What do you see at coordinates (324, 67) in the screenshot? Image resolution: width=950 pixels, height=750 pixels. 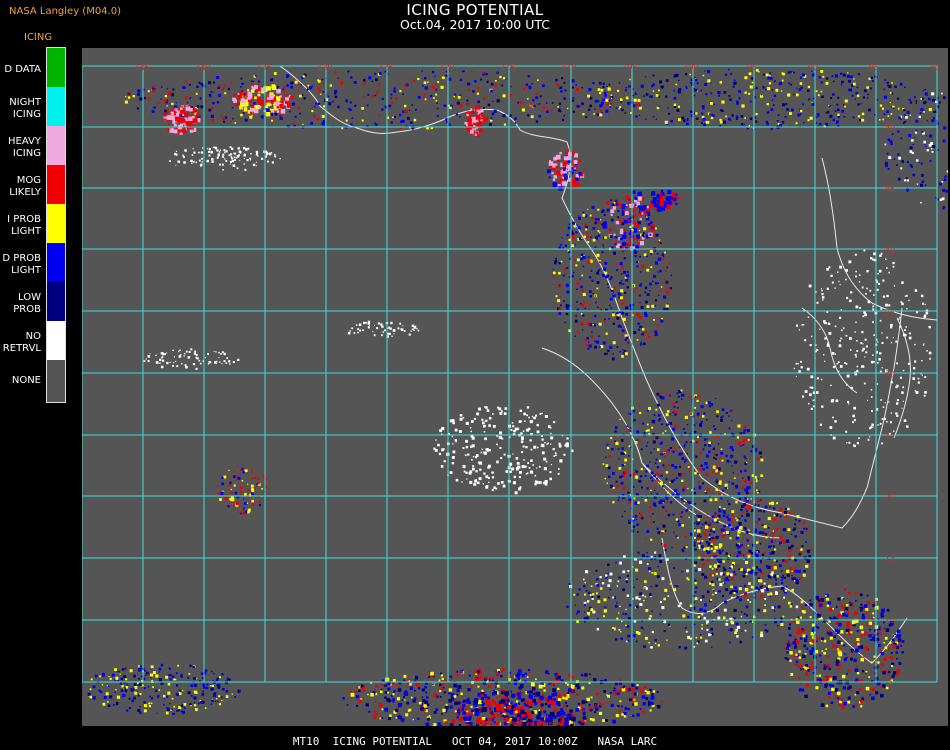 I see `longitude-label: 130` at bounding box center [324, 67].